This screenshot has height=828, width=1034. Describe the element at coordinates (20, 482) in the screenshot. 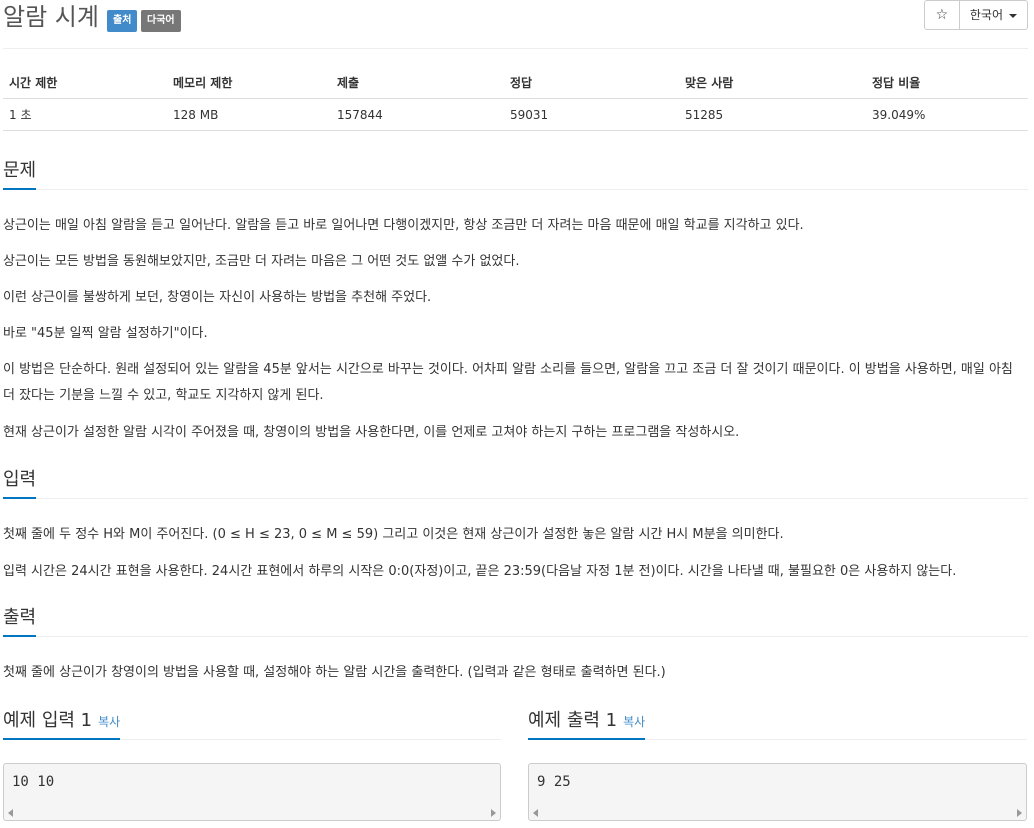

I see `input-section-title: 입력` at that location.